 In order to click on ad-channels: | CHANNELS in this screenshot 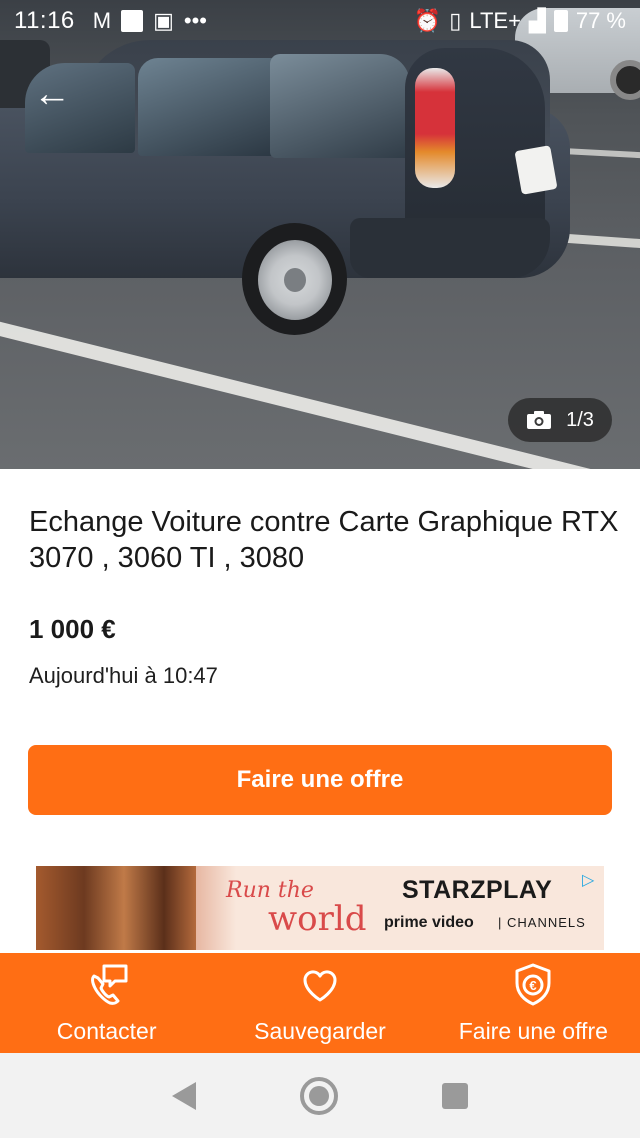, I will do `click(542, 922)`.